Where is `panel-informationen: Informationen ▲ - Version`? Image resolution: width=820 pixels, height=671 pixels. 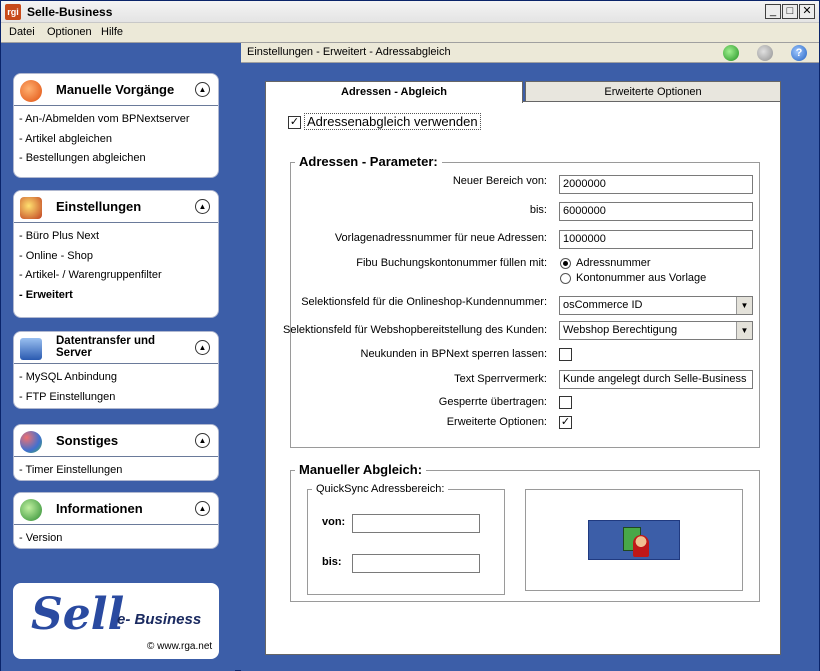
panel-informationen: Informationen ▲ - Version is located at coordinates (116, 520).